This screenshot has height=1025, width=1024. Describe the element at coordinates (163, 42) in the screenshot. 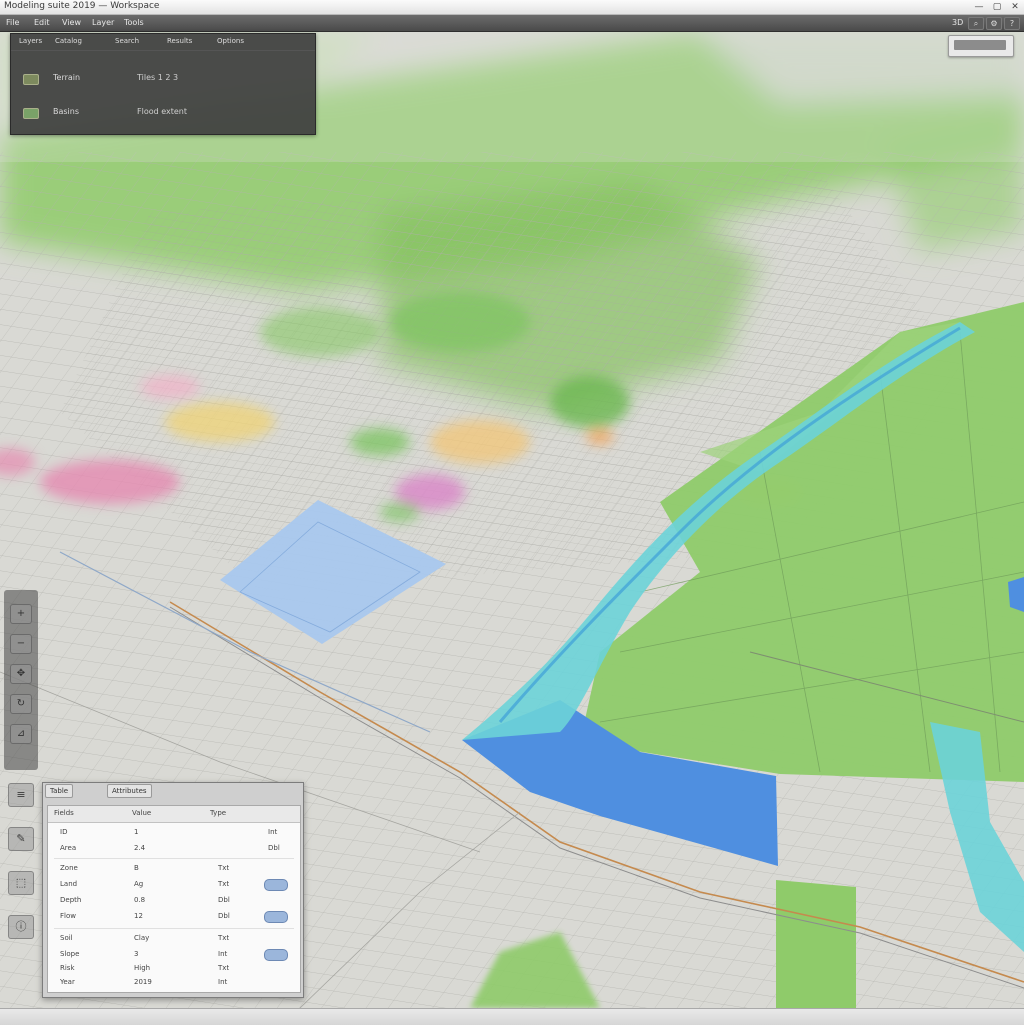

I see `layer-panel-tabs: Layers Catalog Search Results Options` at that location.